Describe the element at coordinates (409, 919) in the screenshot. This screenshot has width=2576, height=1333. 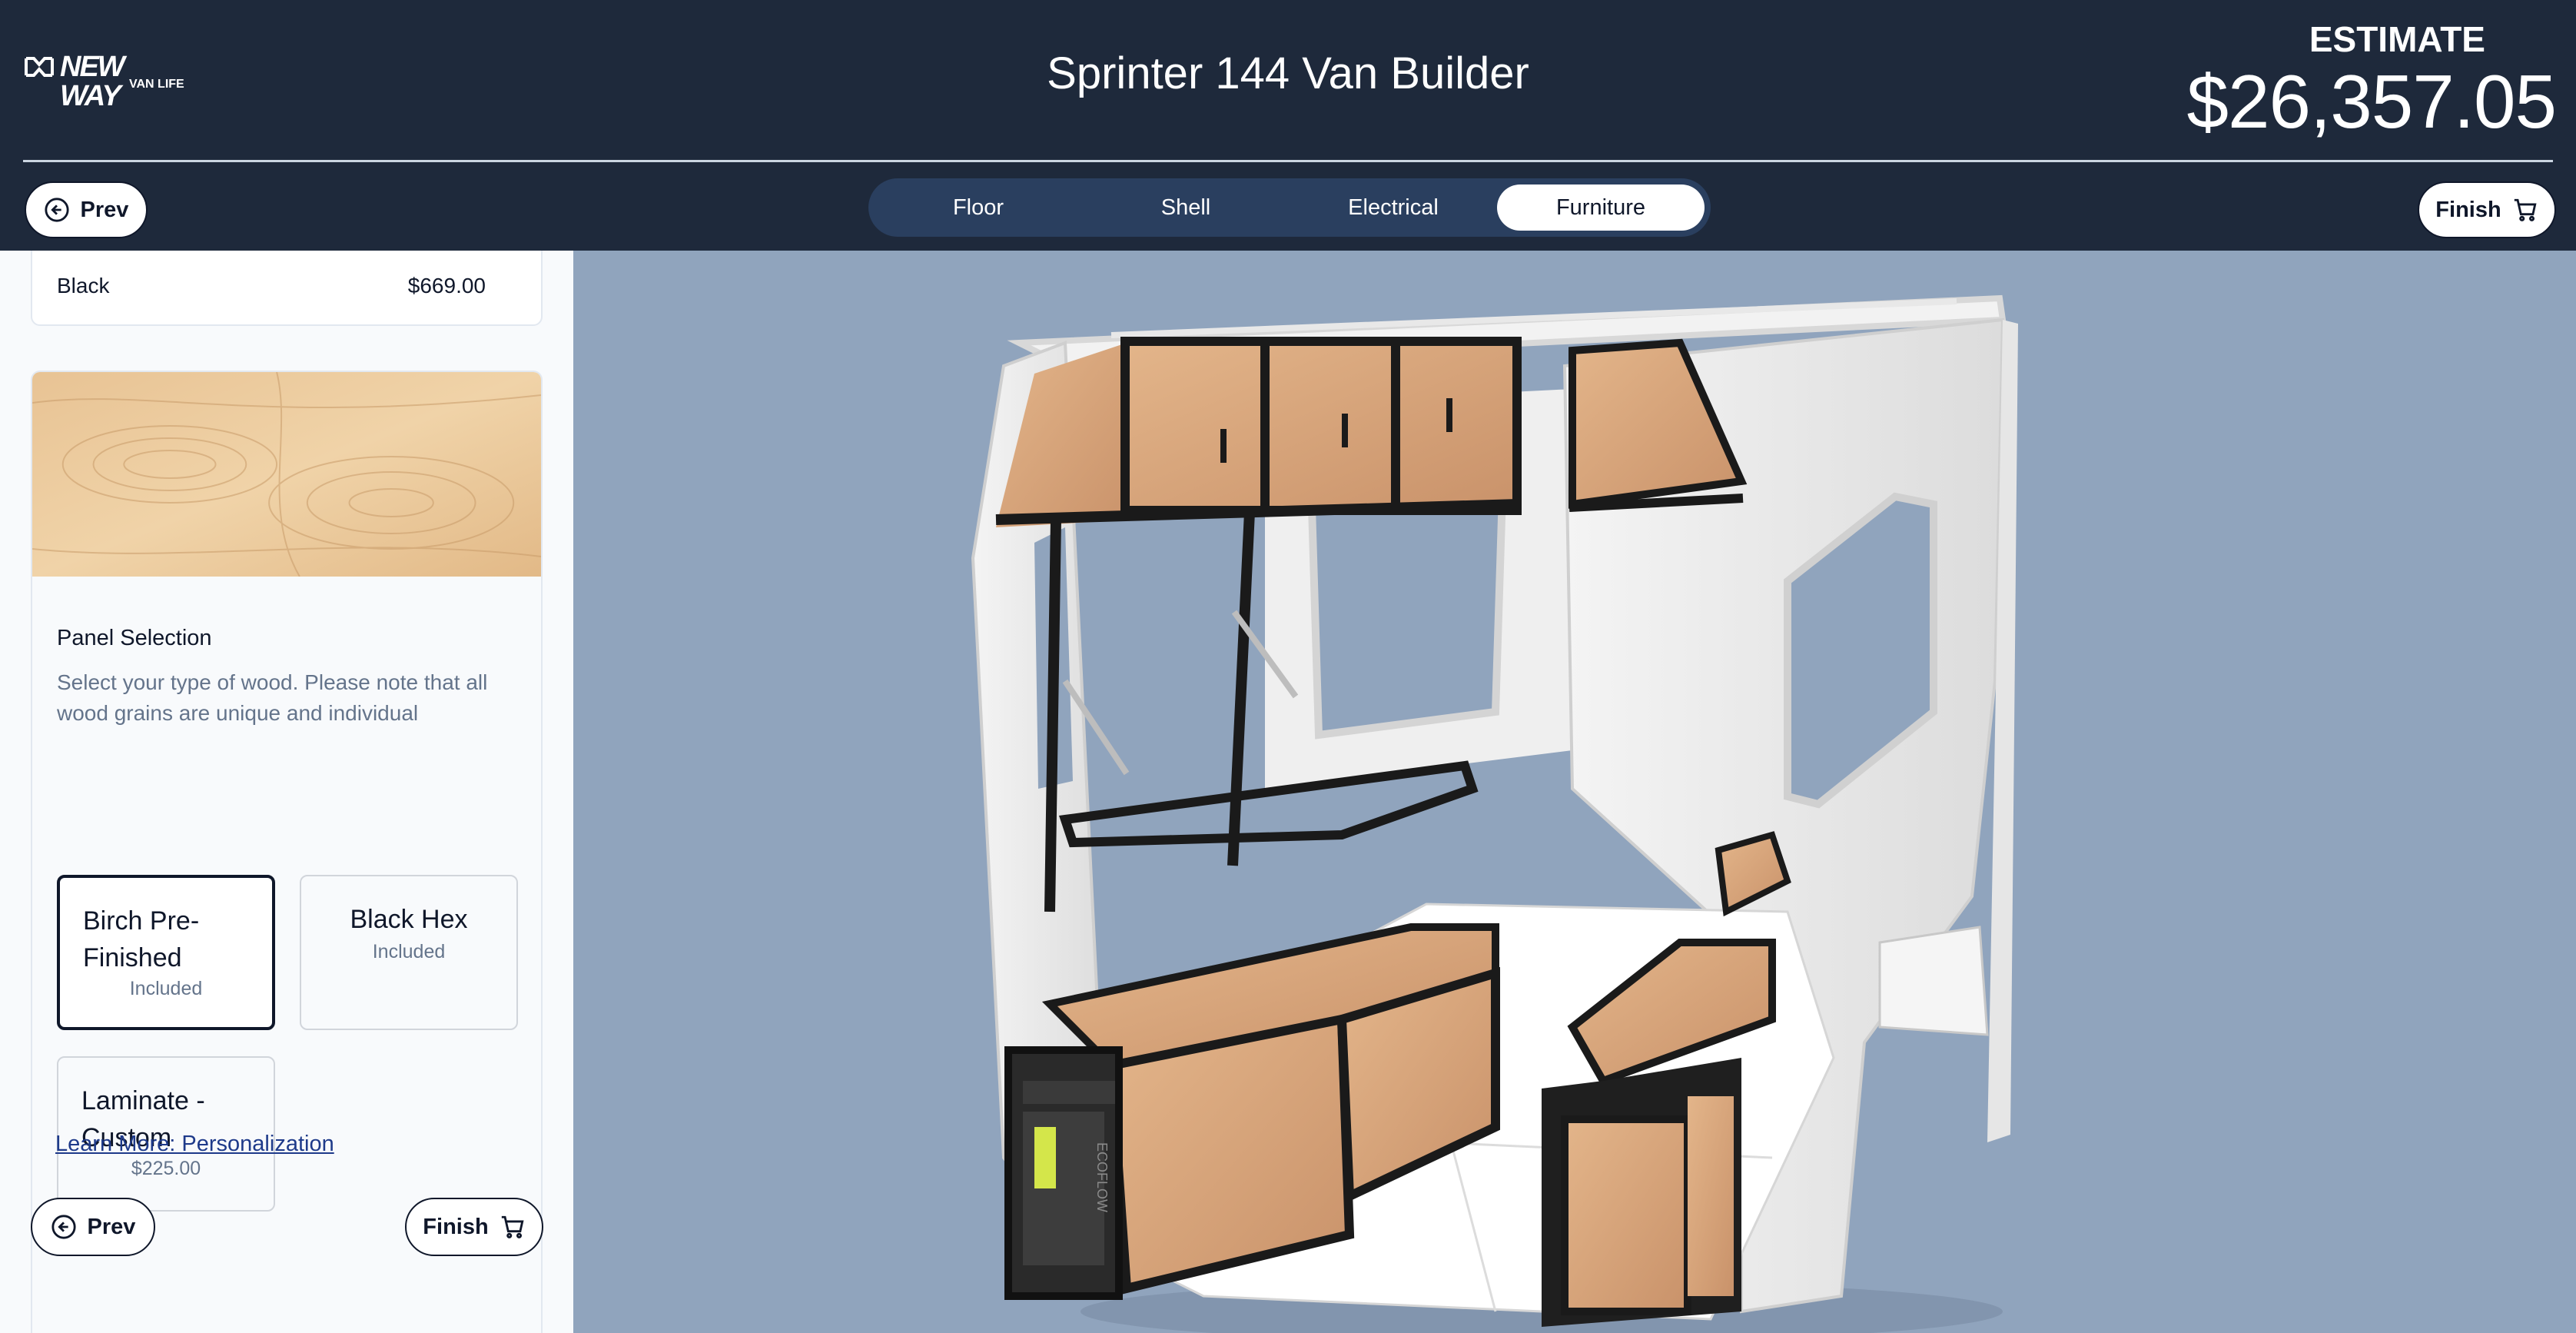
I see `option-name: Black Hex` at that location.